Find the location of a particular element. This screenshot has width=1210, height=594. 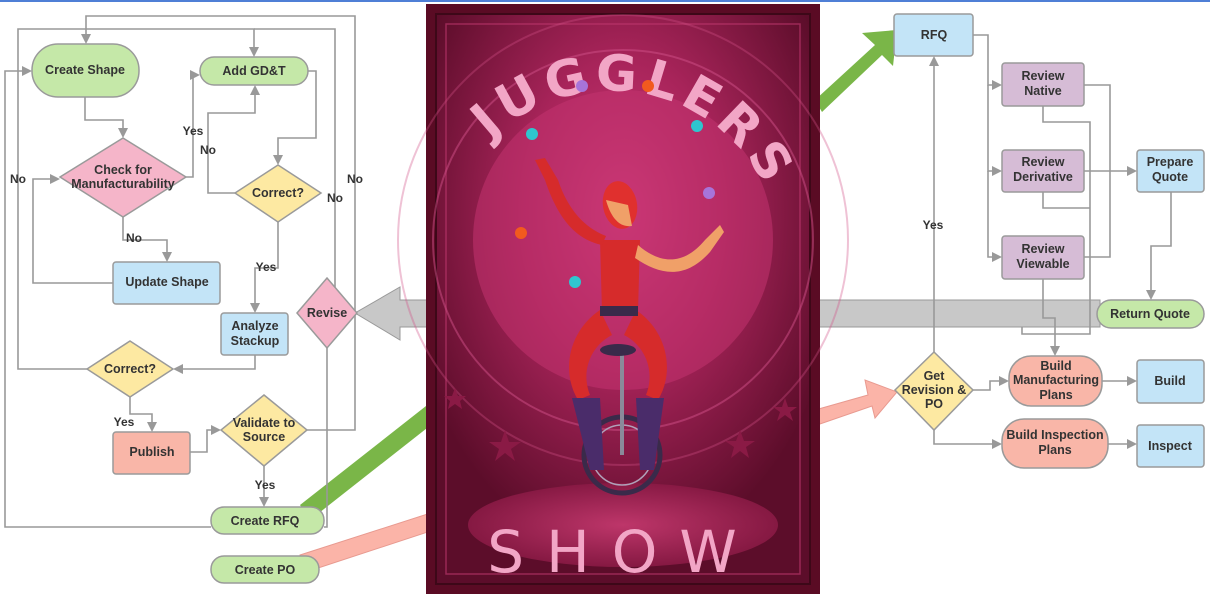

node-prepare-quote: Prepare Quote is located at coordinates (1170, 171).